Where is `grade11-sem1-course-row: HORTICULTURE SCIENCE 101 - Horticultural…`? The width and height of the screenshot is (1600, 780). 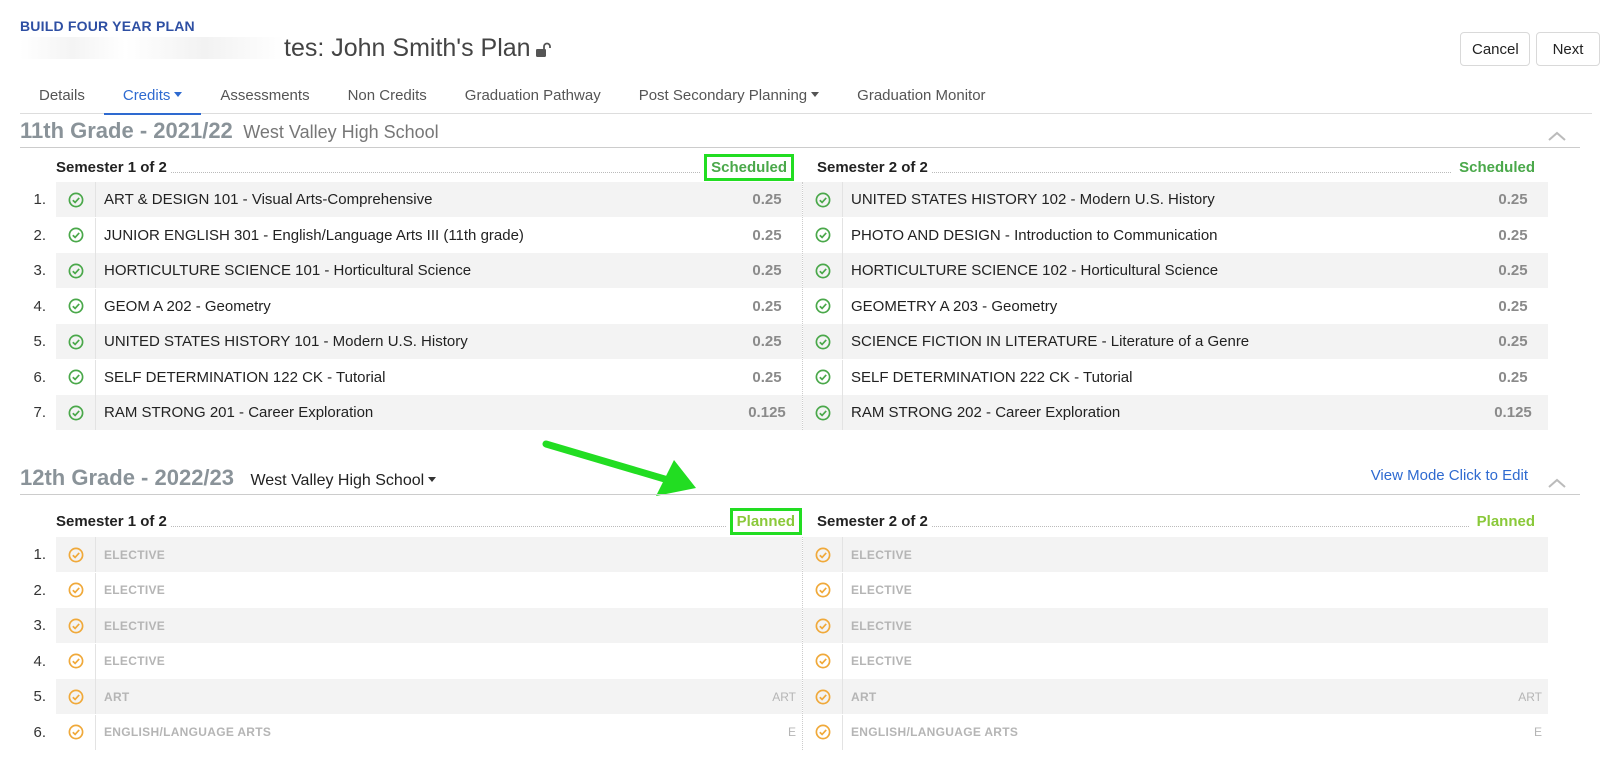 grade11-sem1-course-row: HORTICULTURE SCIENCE 101 - Horticultural… is located at coordinates (429, 270).